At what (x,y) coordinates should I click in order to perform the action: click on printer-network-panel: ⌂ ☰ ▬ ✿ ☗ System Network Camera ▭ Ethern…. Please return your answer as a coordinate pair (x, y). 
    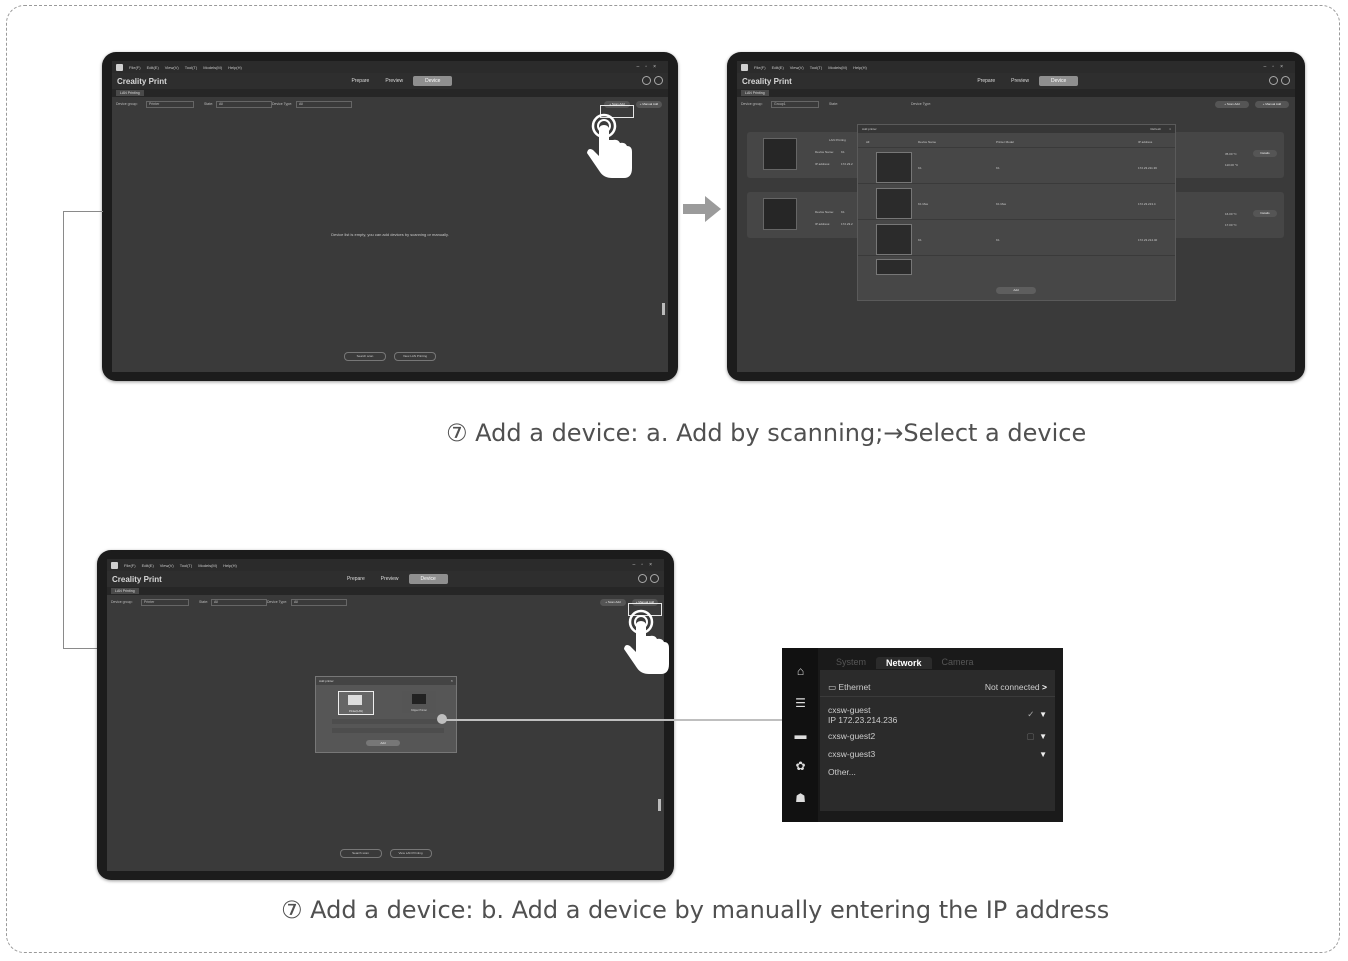
    Looking at the image, I should click on (922, 735).